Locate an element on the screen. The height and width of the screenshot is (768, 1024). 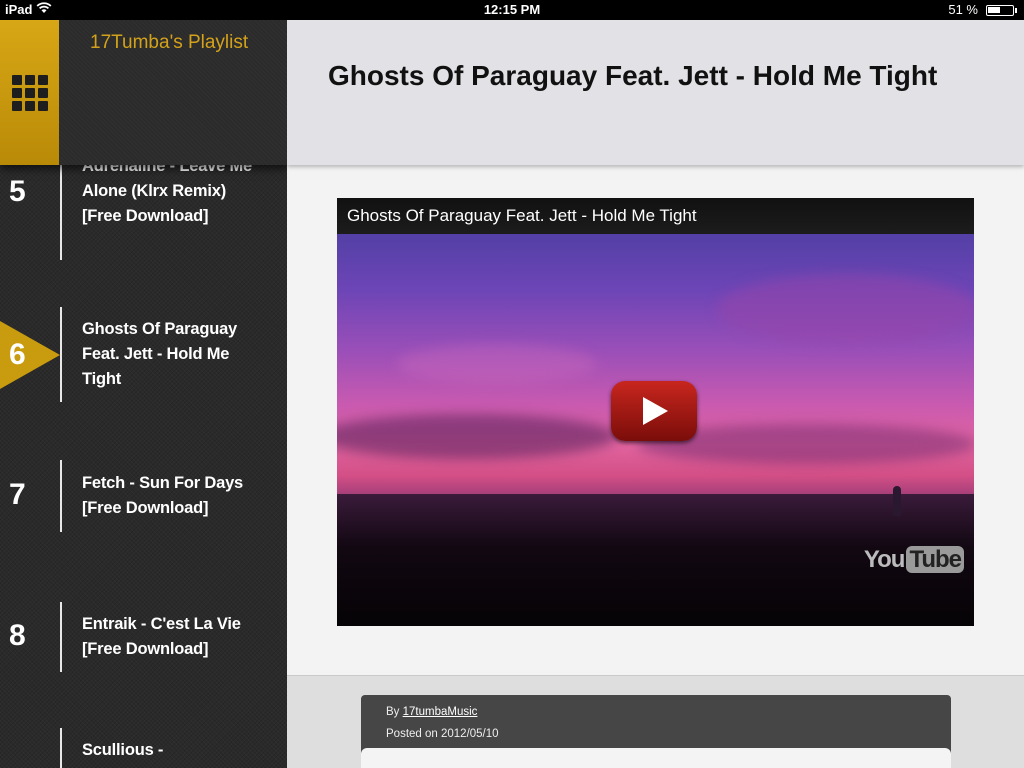
clock: 12:15 PM is located at coordinates (512, 9).